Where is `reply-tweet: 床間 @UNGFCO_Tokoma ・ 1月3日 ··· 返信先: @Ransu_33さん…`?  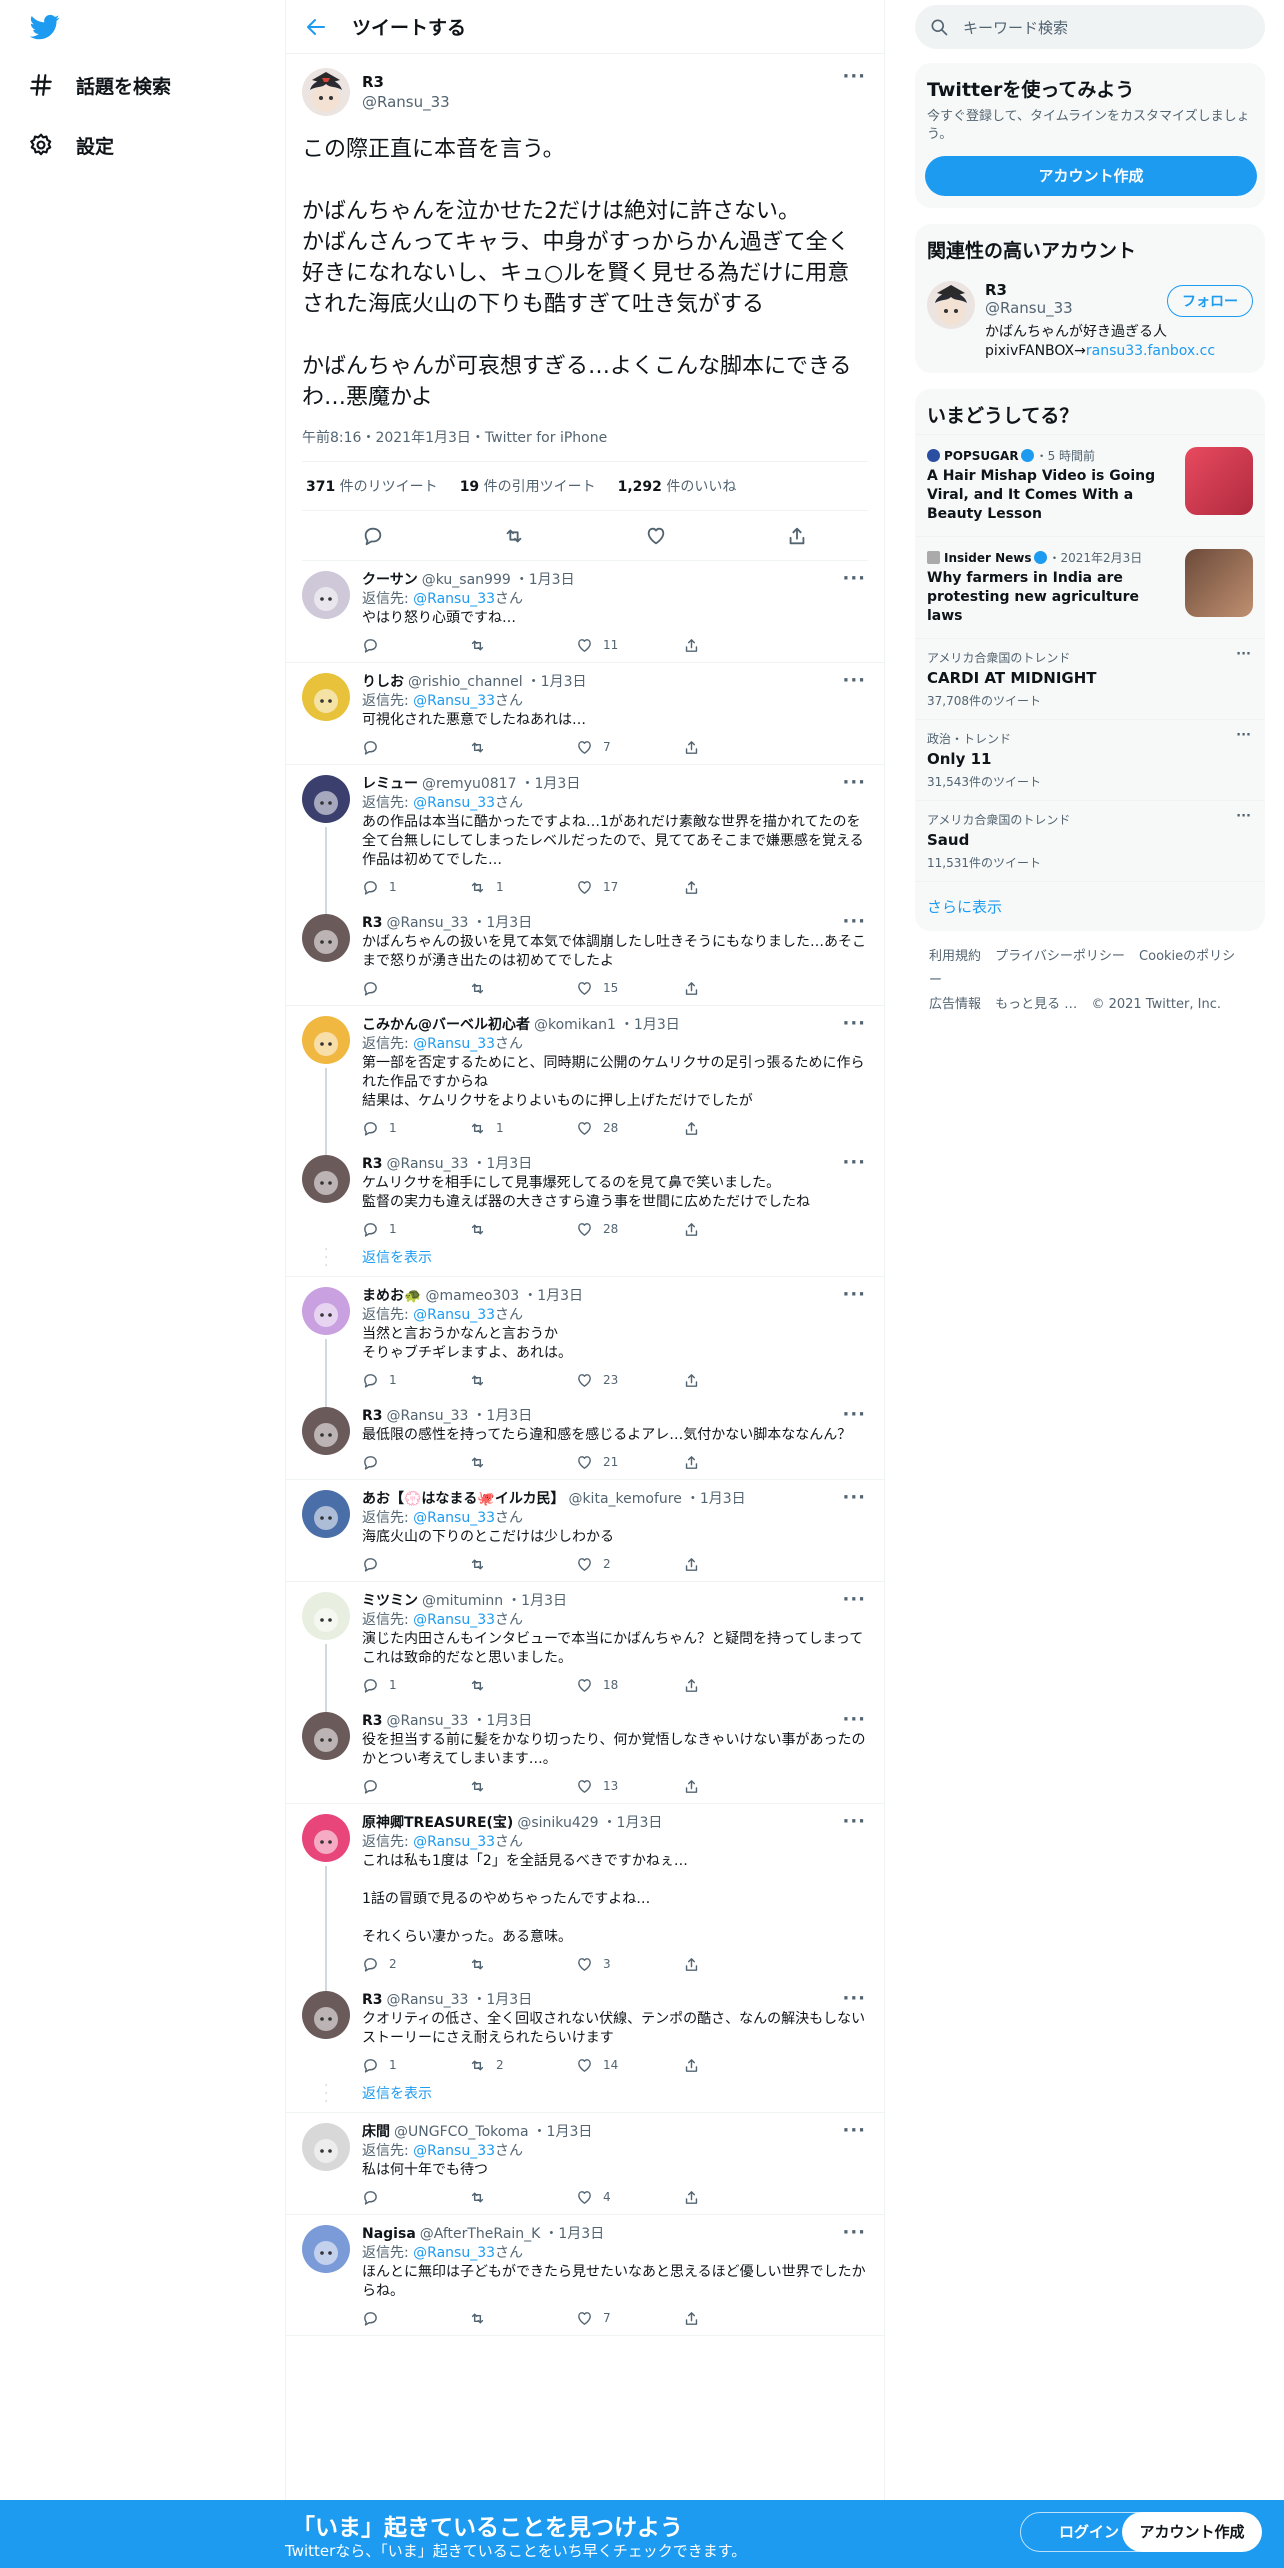 reply-tweet: 床間 @UNGFCO_Tokoma ・ 1月3日 ··· 返信先: @Ransu_33さん… is located at coordinates (585, 2163).